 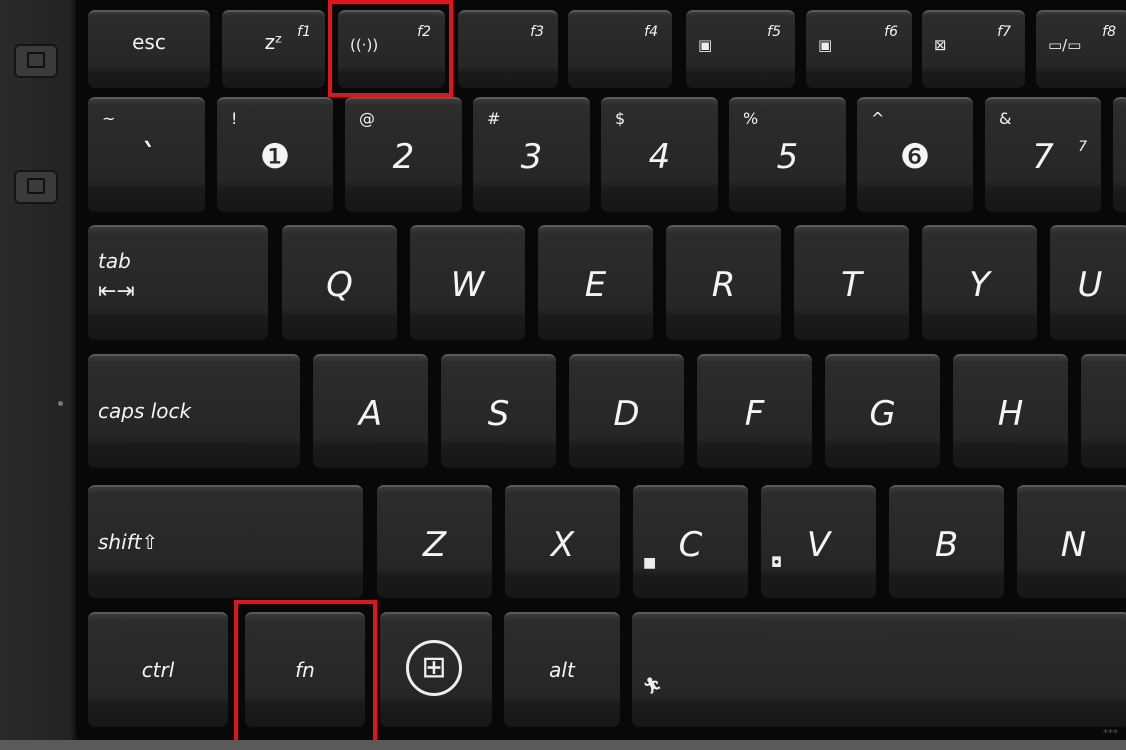 I want to click on key-b: B, so click(x=946, y=541).